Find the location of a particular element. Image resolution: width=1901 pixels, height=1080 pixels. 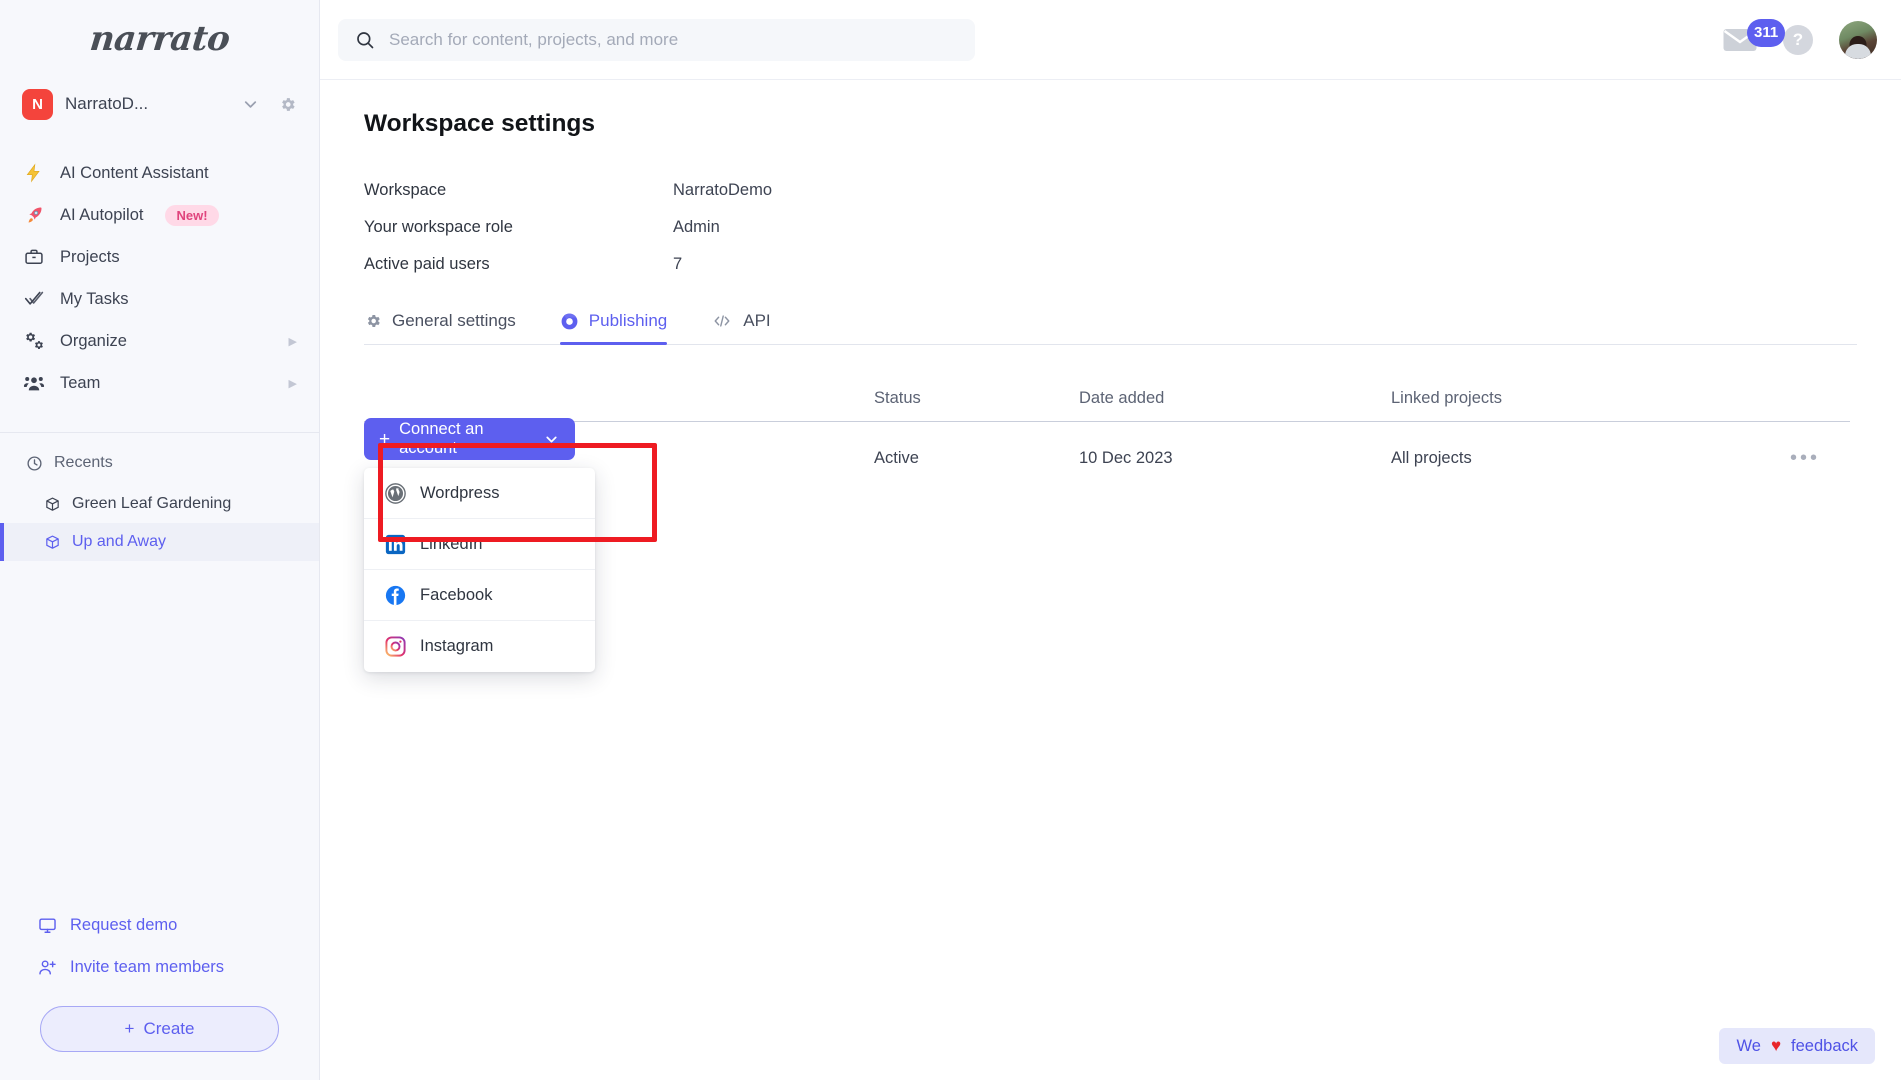

create-button: + Create is located at coordinates (159, 1029).